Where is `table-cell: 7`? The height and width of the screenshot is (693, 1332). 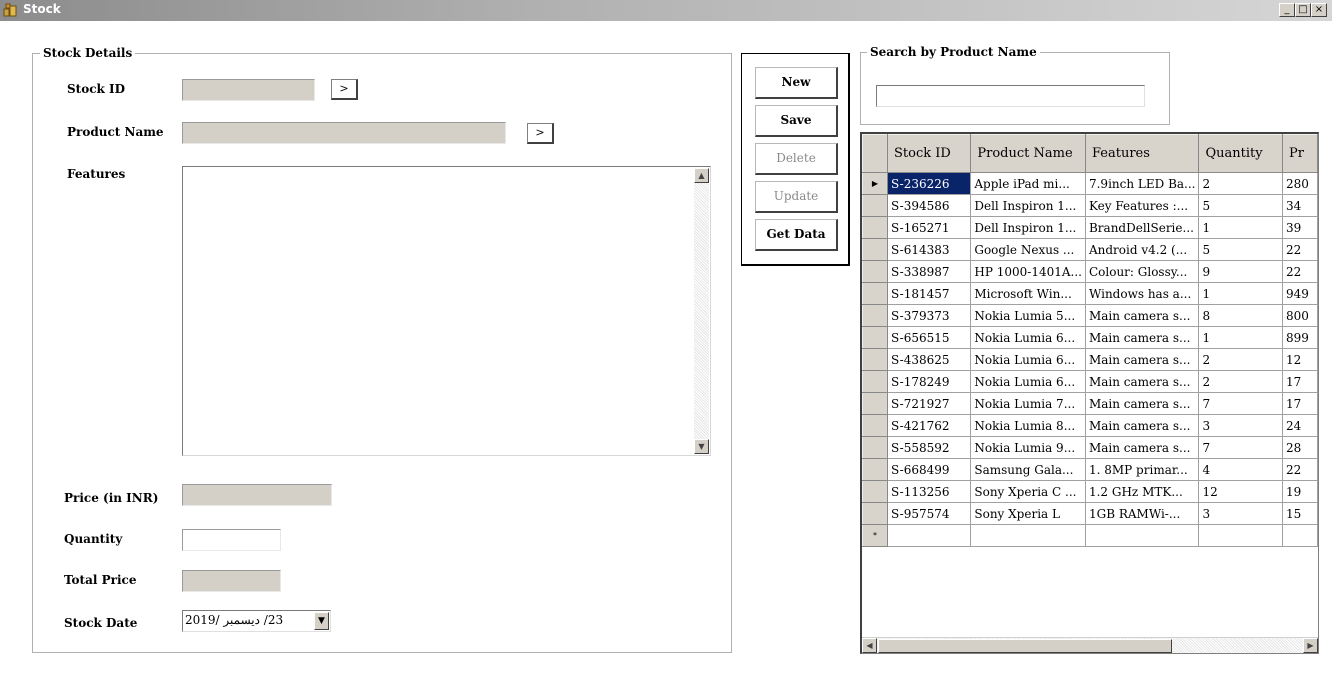
table-cell: 7 is located at coordinates (1241, 447).